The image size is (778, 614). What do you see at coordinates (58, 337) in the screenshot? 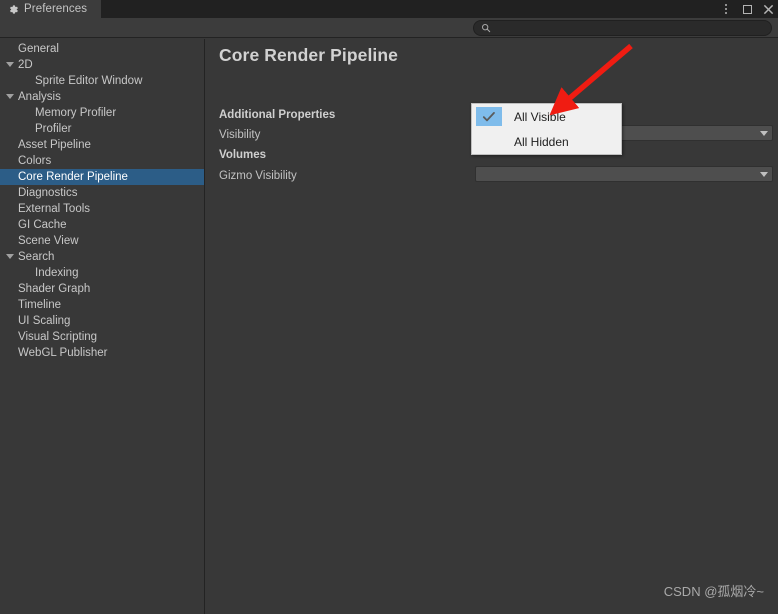
I see `sidebar-item-label: Visual Scripting` at bounding box center [58, 337].